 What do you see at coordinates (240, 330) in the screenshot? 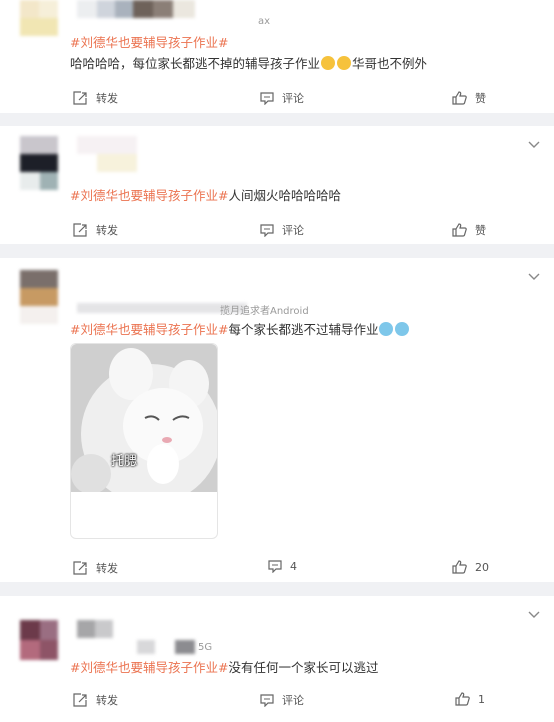
I see `post-text: #刘德华也要辅导孩子作业#每个家长都逃不过辅导作业` at bounding box center [240, 330].